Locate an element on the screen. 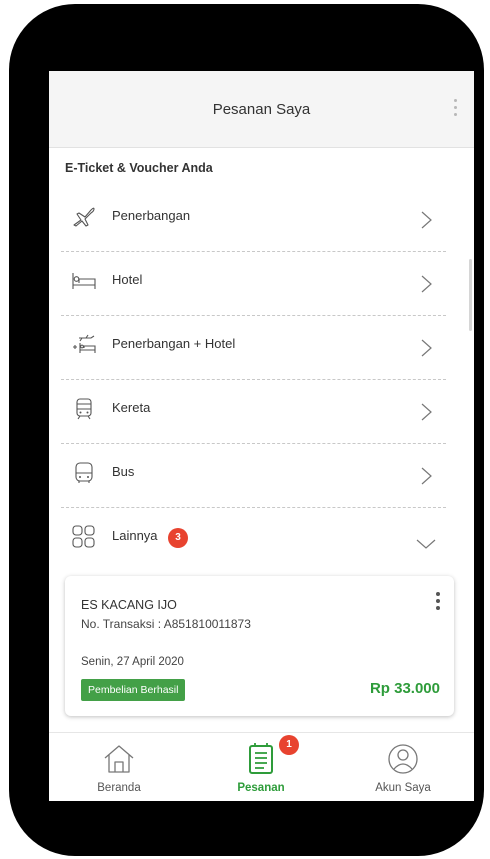 The width and height of the screenshot is (490, 859). page-title: Pesanan Saya is located at coordinates (261, 109).